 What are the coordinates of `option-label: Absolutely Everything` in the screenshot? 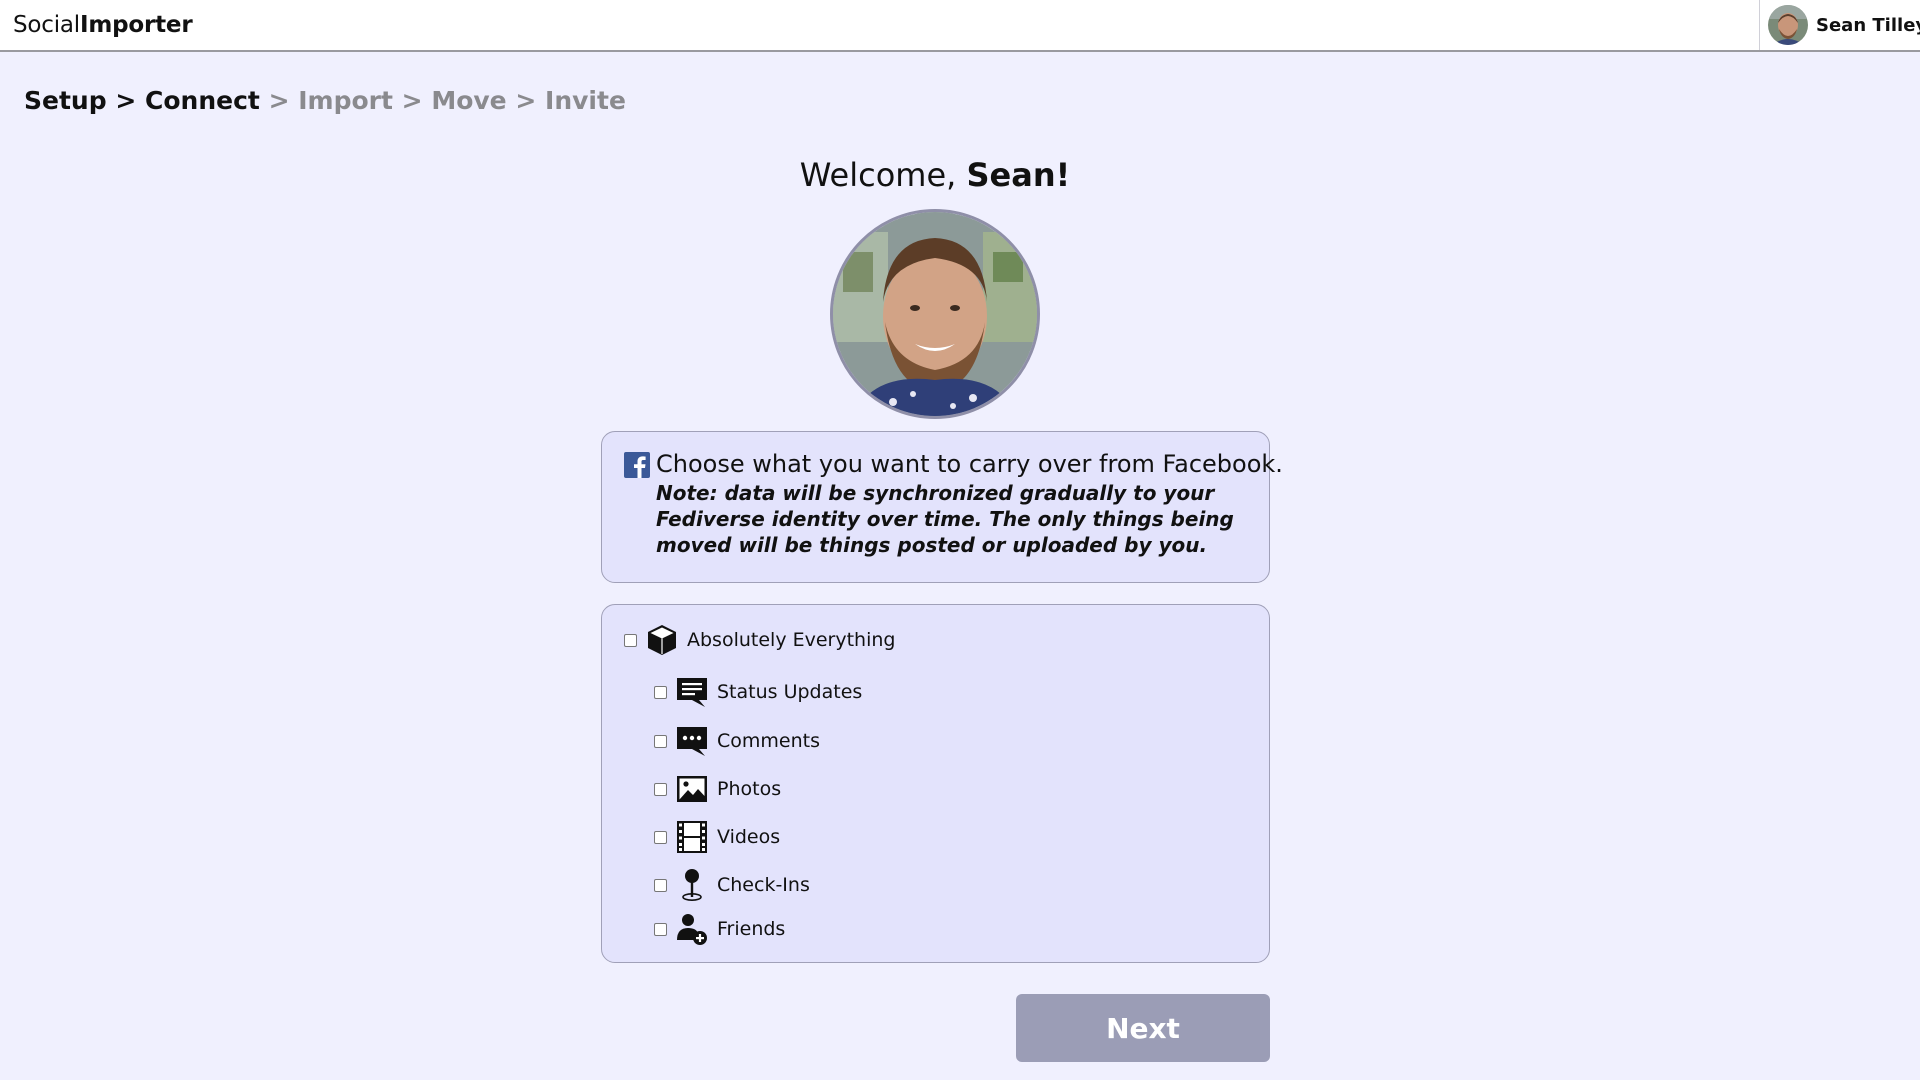 It's located at (791, 640).